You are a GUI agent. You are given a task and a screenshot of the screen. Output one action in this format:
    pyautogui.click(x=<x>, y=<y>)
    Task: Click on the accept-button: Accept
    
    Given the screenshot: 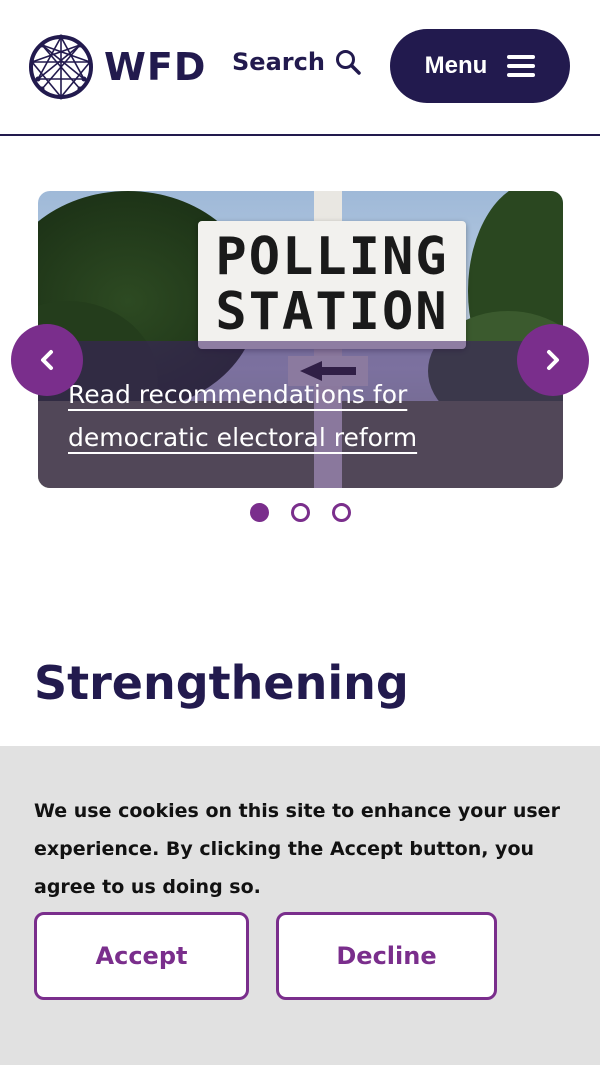 What is the action you would take?
    pyautogui.click(x=141, y=956)
    